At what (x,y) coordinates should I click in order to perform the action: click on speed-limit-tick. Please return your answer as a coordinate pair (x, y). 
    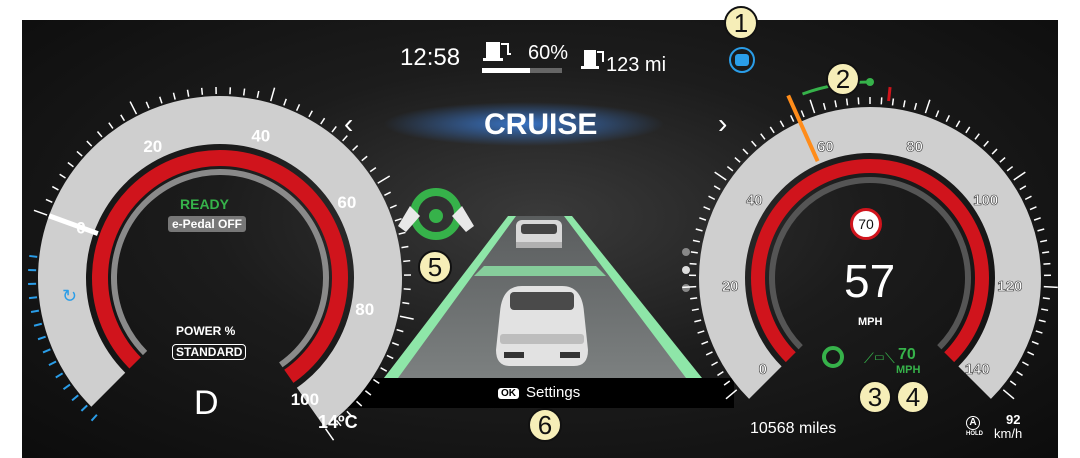
    Looking at the image, I should click on (889, 94).